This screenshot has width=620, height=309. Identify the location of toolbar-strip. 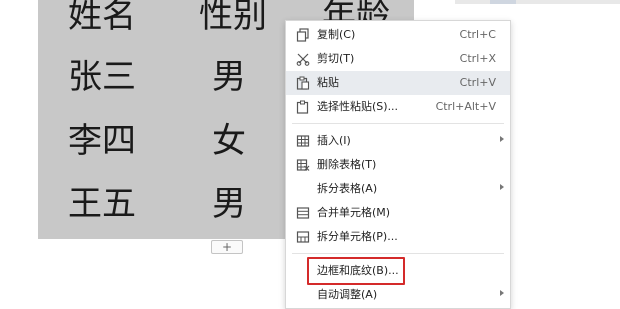
(537, 2).